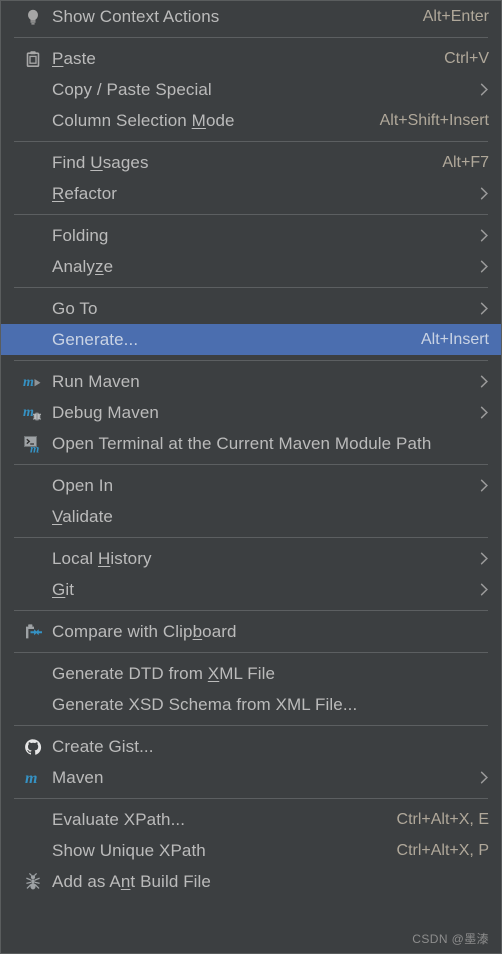 The width and height of the screenshot is (502, 954). Describe the element at coordinates (251, 881) in the screenshot. I see `menu-item-add-as-ant-build-file: Add as Ant Build File` at that location.